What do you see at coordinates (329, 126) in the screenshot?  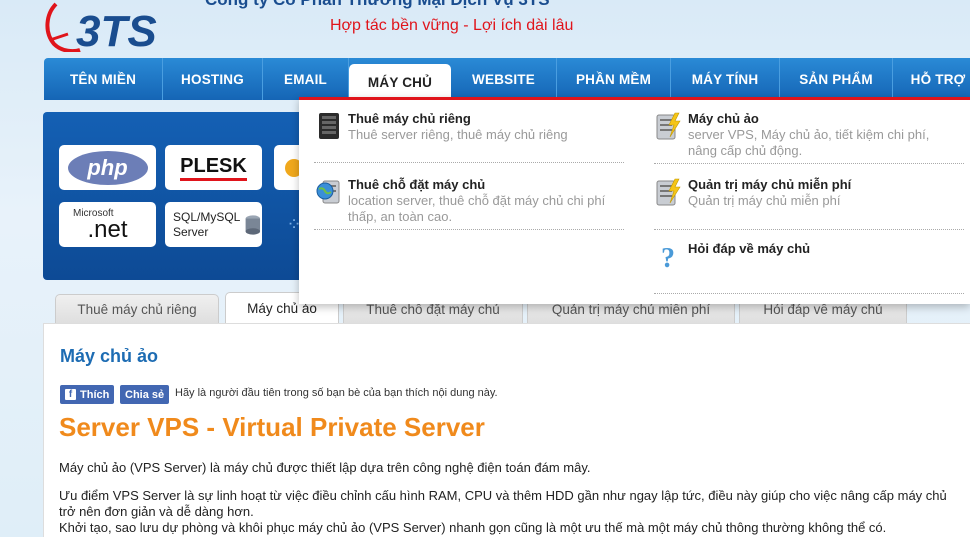 I see `server-rack-icon` at bounding box center [329, 126].